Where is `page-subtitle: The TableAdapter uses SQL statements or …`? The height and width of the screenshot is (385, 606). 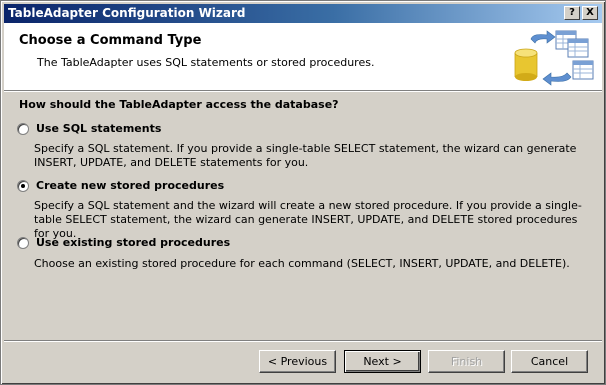
page-subtitle: The TableAdapter uses SQL statements or … is located at coordinates (206, 62).